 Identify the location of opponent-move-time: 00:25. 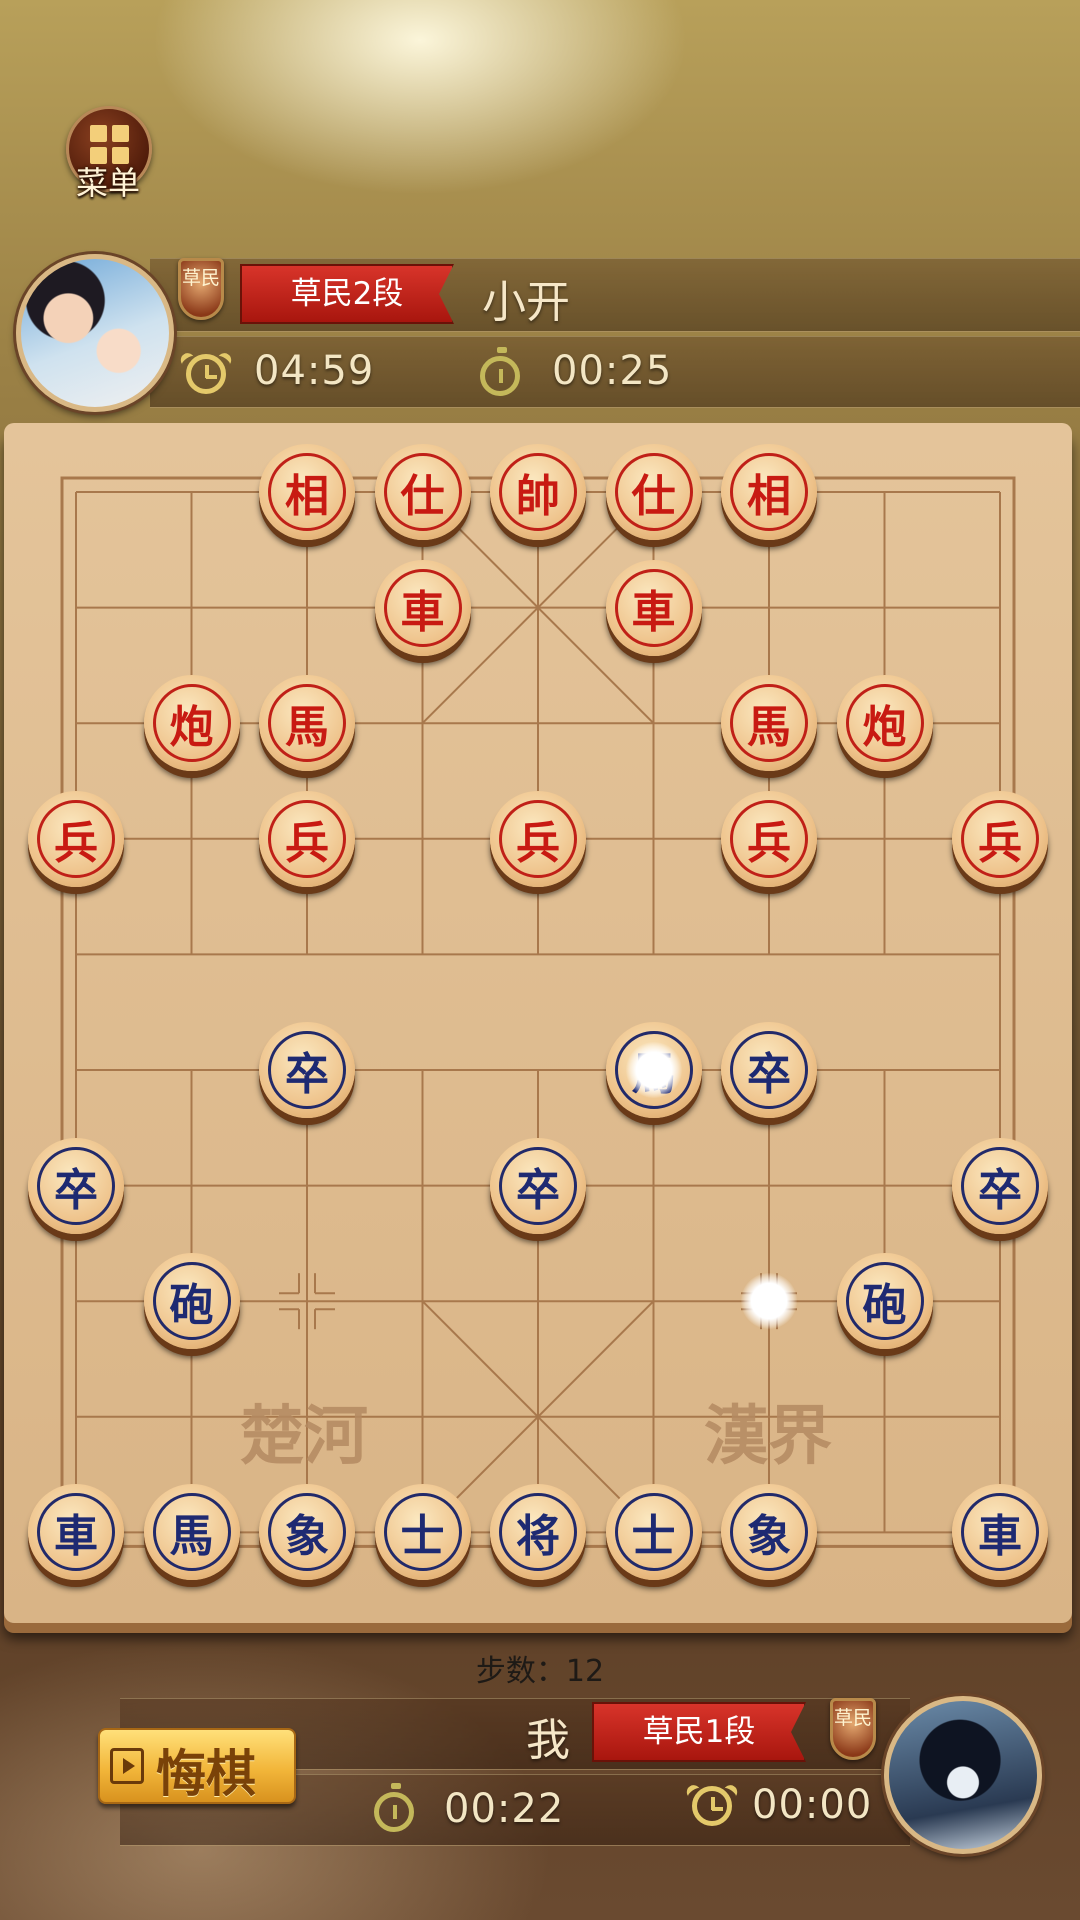
(612, 371).